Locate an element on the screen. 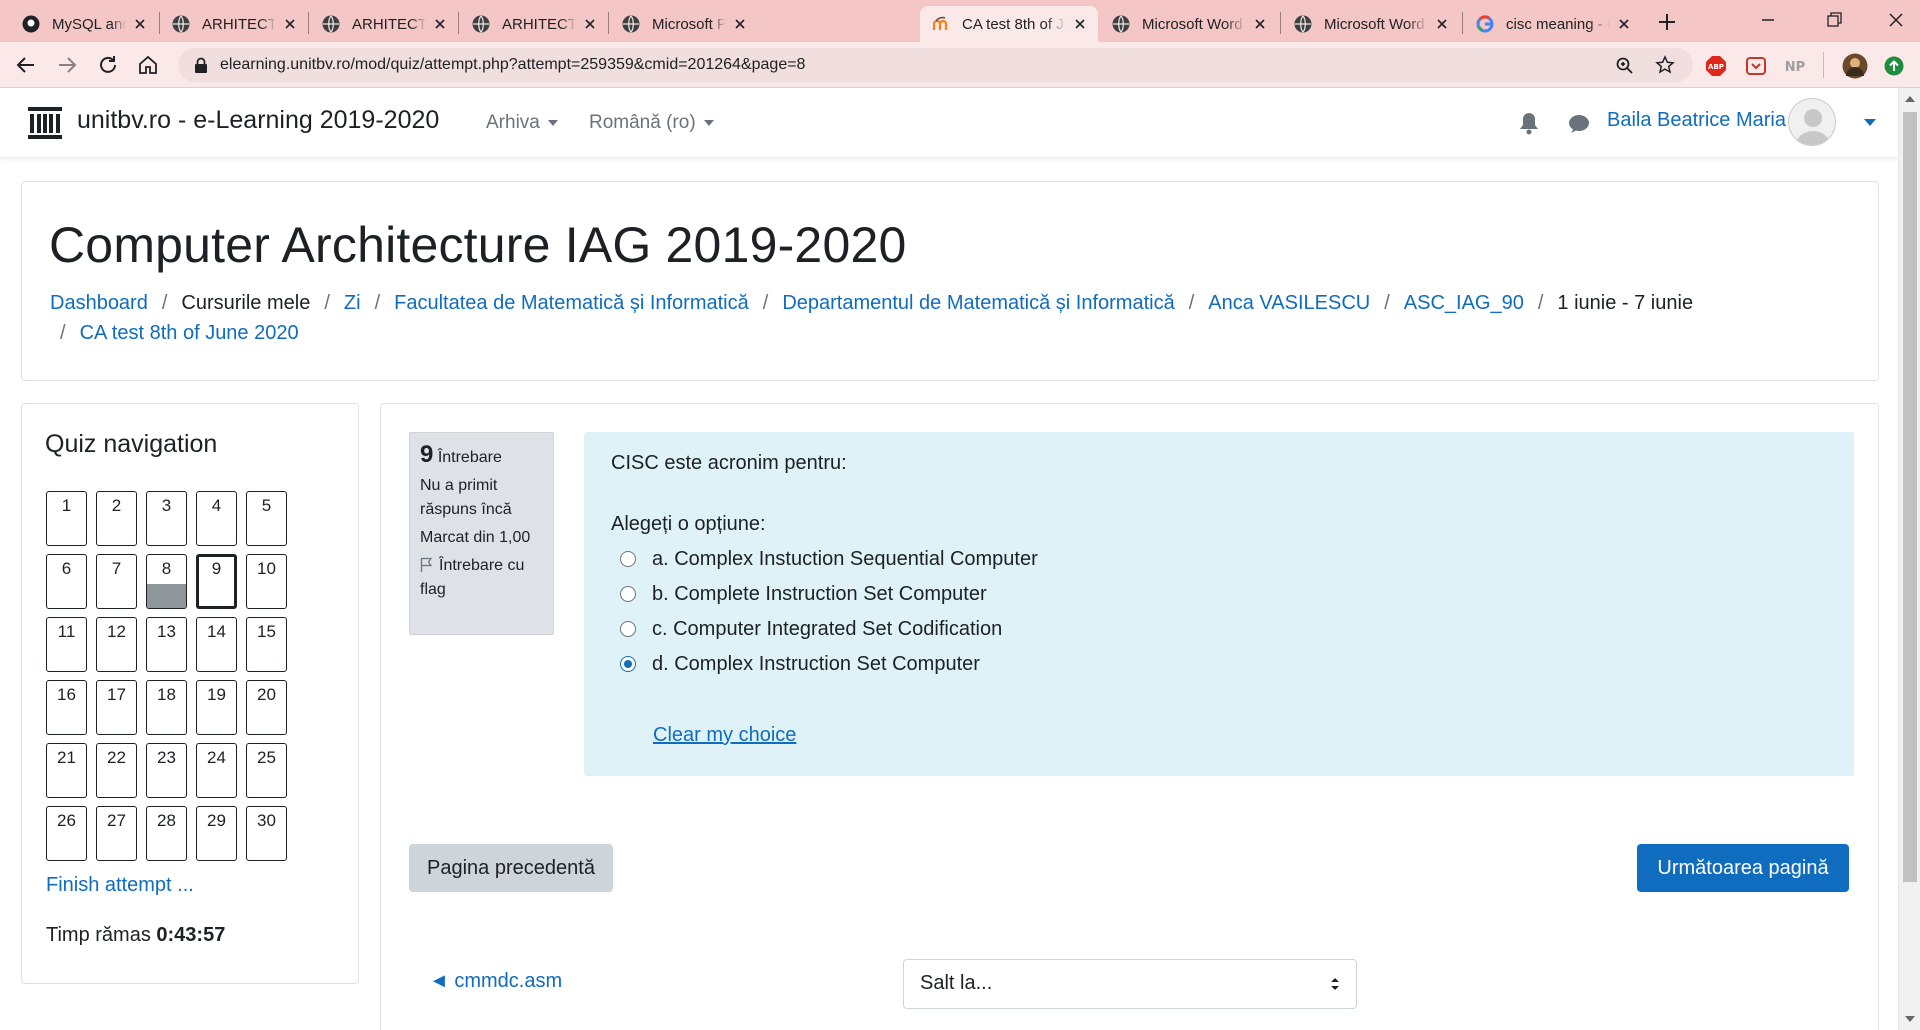  quiz-question-button: 11 is located at coordinates (66, 644).